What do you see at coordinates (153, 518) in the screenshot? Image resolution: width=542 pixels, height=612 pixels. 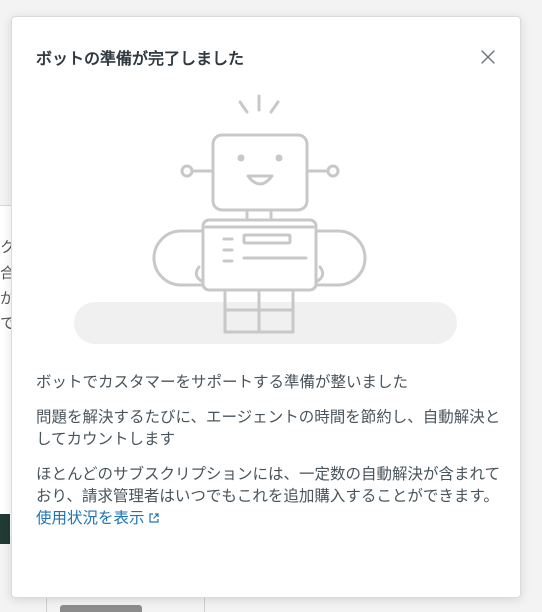 I see `external-link-icon` at bounding box center [153, 518].